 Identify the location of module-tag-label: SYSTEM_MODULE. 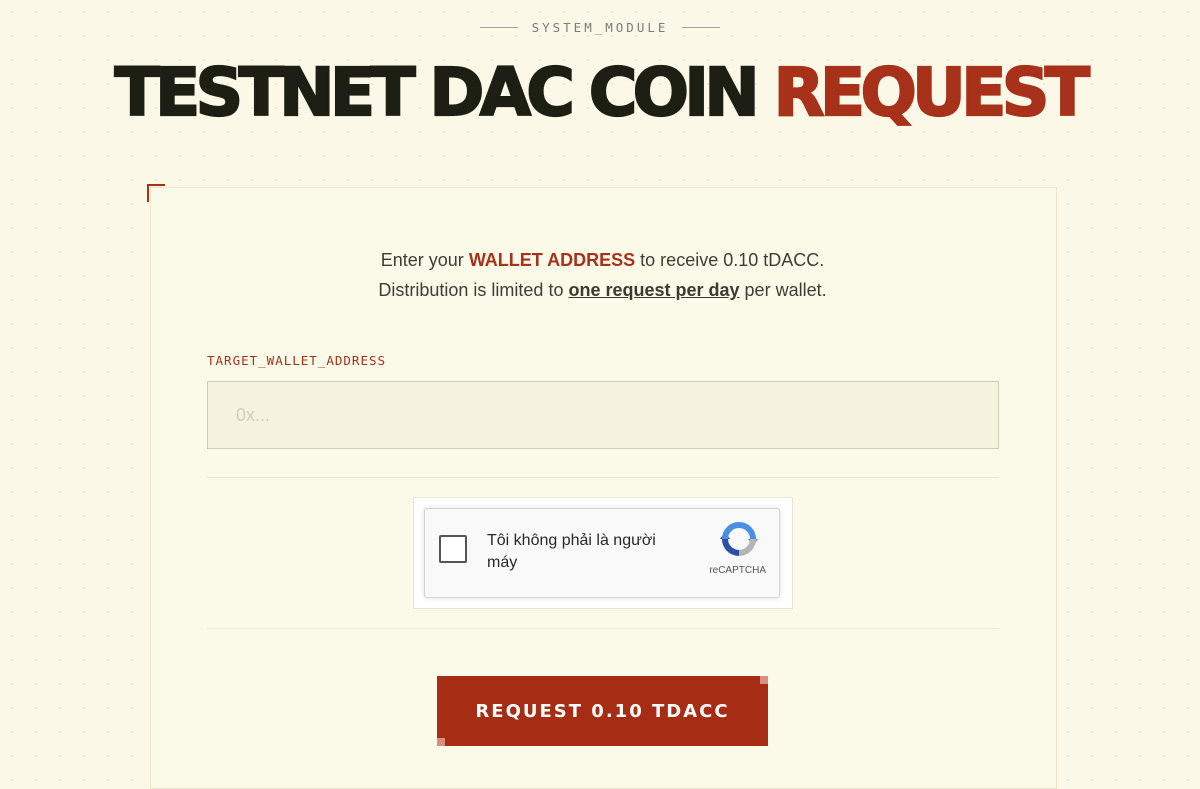
(600, 27).